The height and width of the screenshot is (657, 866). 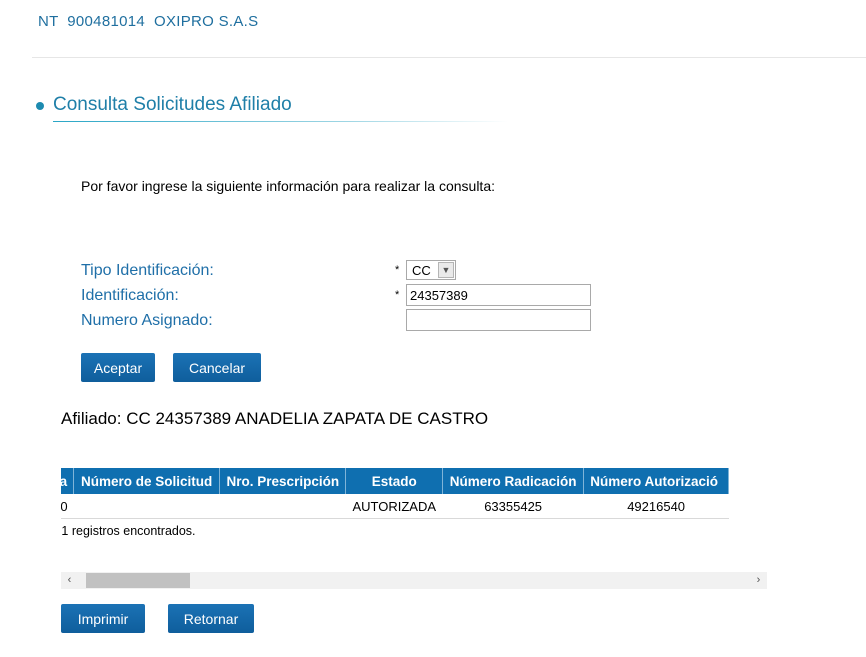 What do you see at coordinates (130, 295) in the screenshot?
I see `identificacion-label: Identificación:` at bounding box center [130, 295].